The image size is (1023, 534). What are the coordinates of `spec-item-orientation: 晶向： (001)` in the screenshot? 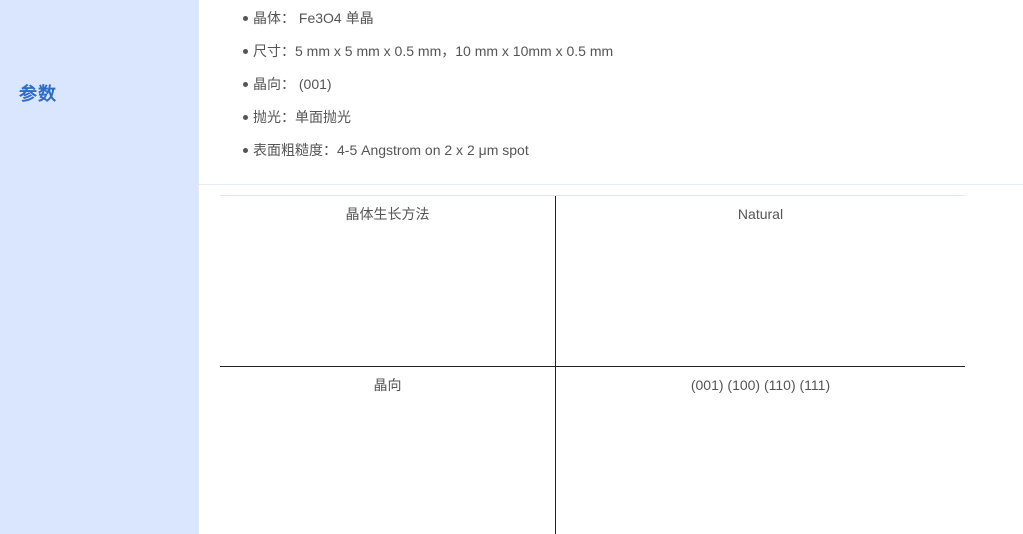 It's located at (428, 90).